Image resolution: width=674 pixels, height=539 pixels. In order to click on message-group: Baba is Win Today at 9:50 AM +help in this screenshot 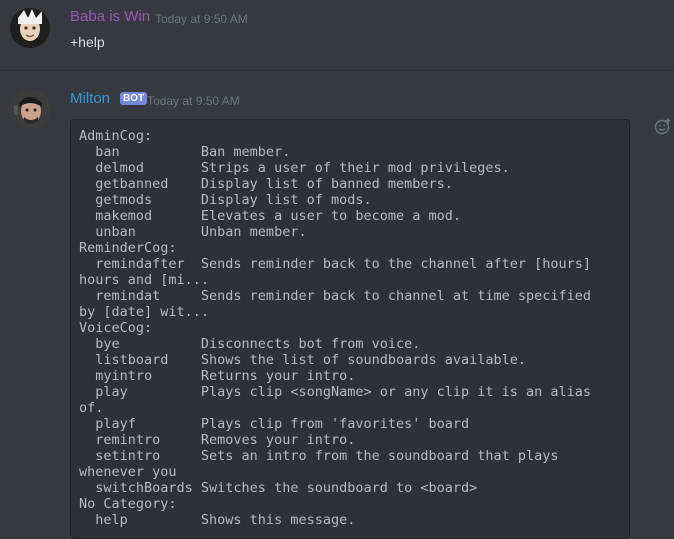, I will do `click(337, 35)`.